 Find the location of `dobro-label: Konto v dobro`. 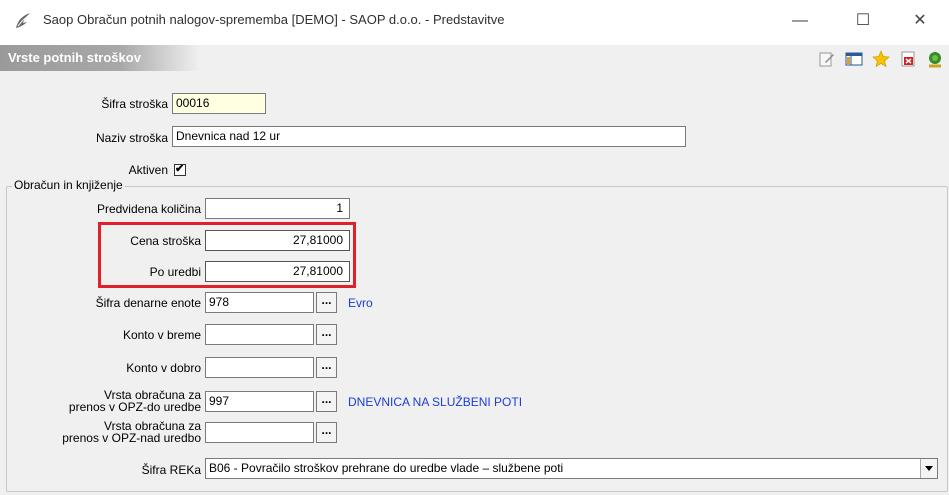

dobro-label: Konto v dobro is located at coordinates (163, 368).